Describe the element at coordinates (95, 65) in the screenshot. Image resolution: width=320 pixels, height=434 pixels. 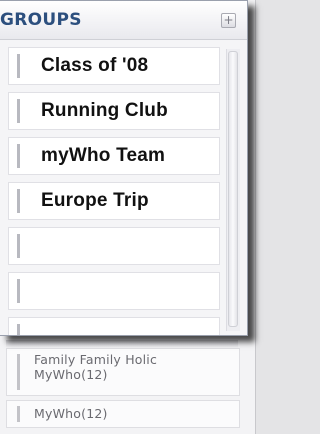
I see `group-label: Class of '08` at that location.